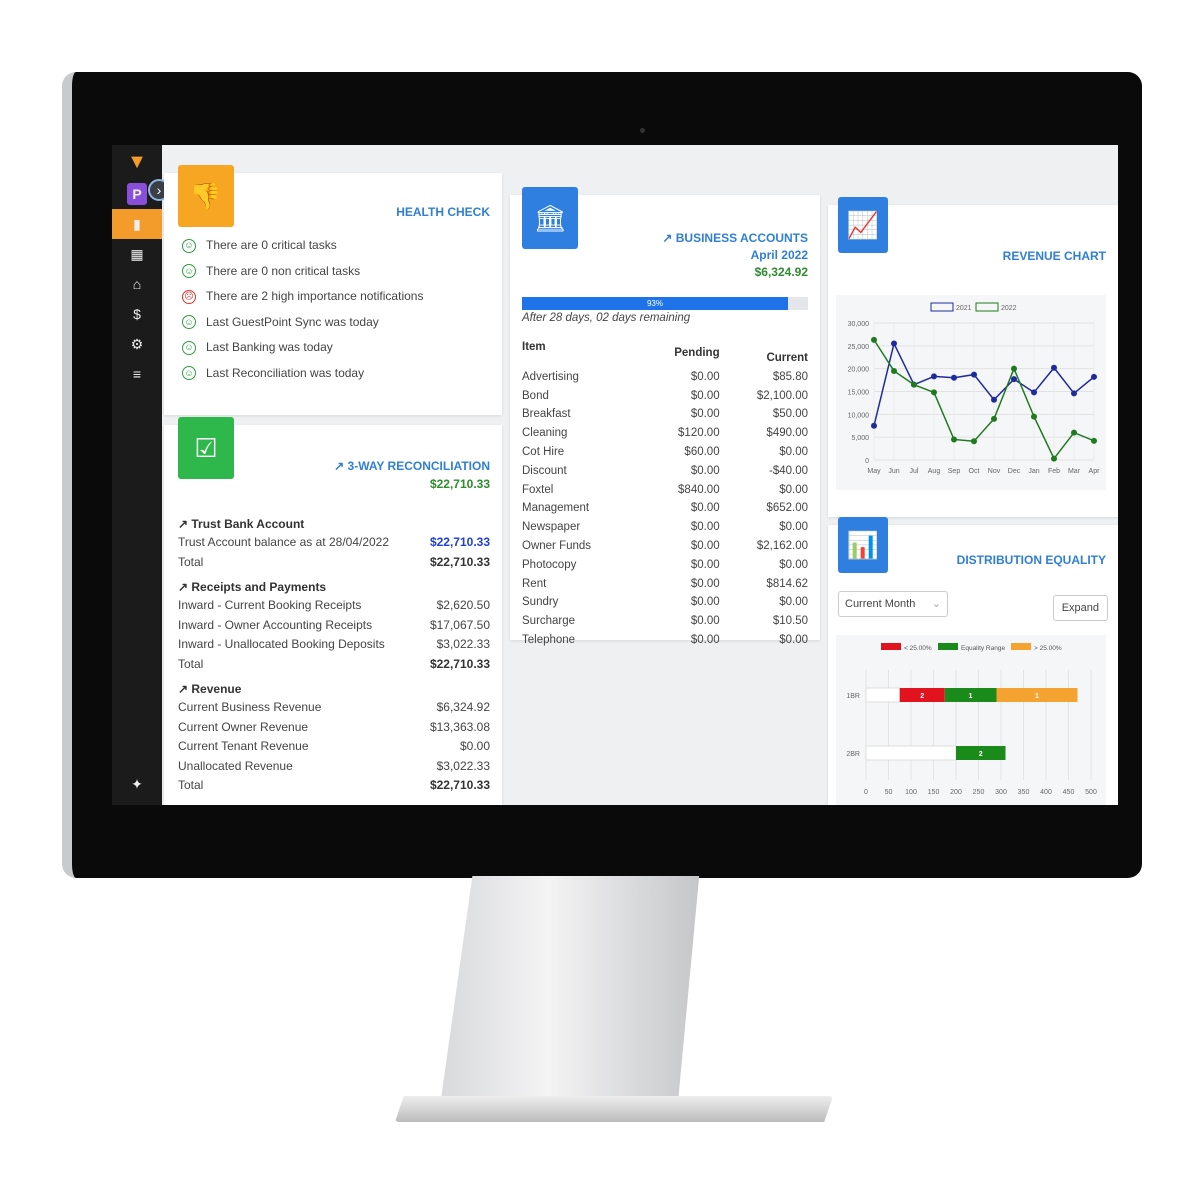 The height and width of the screenshot is (1200, 1200). Describe the element at coordinates (1046, 792) in the screenshot. I see `x-tick-label: 400` at that location.